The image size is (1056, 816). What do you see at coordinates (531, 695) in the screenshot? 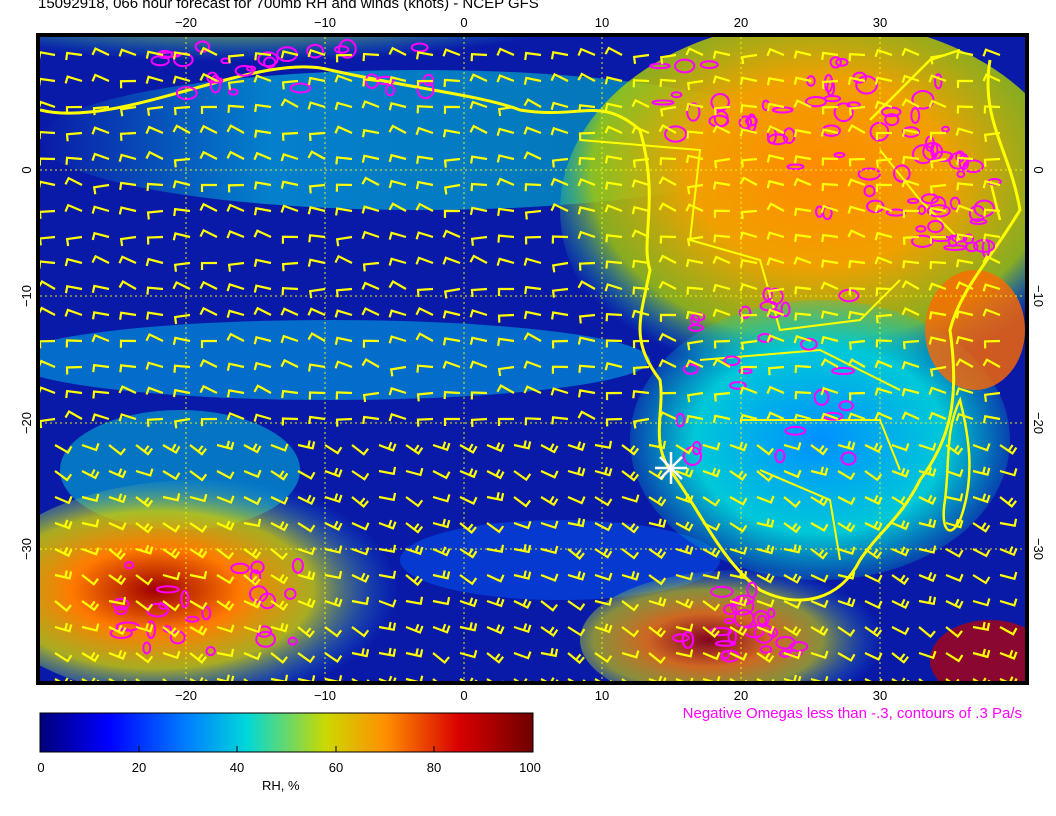
I see `bottom-lon-labels: −20 −10 0 10 20 30` at bounding box center [531, 695].